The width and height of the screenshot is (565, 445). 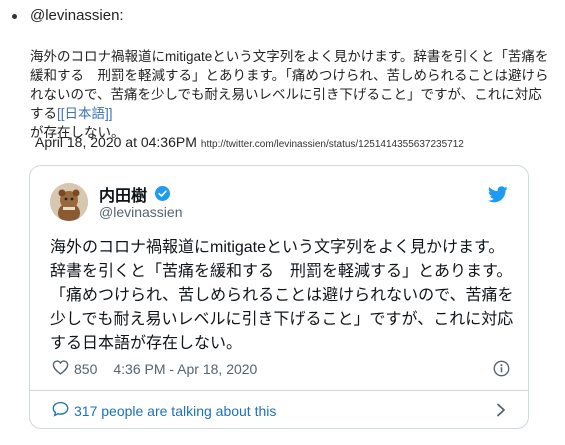 I want to click on list-bullet, so click(x=14, y=16).